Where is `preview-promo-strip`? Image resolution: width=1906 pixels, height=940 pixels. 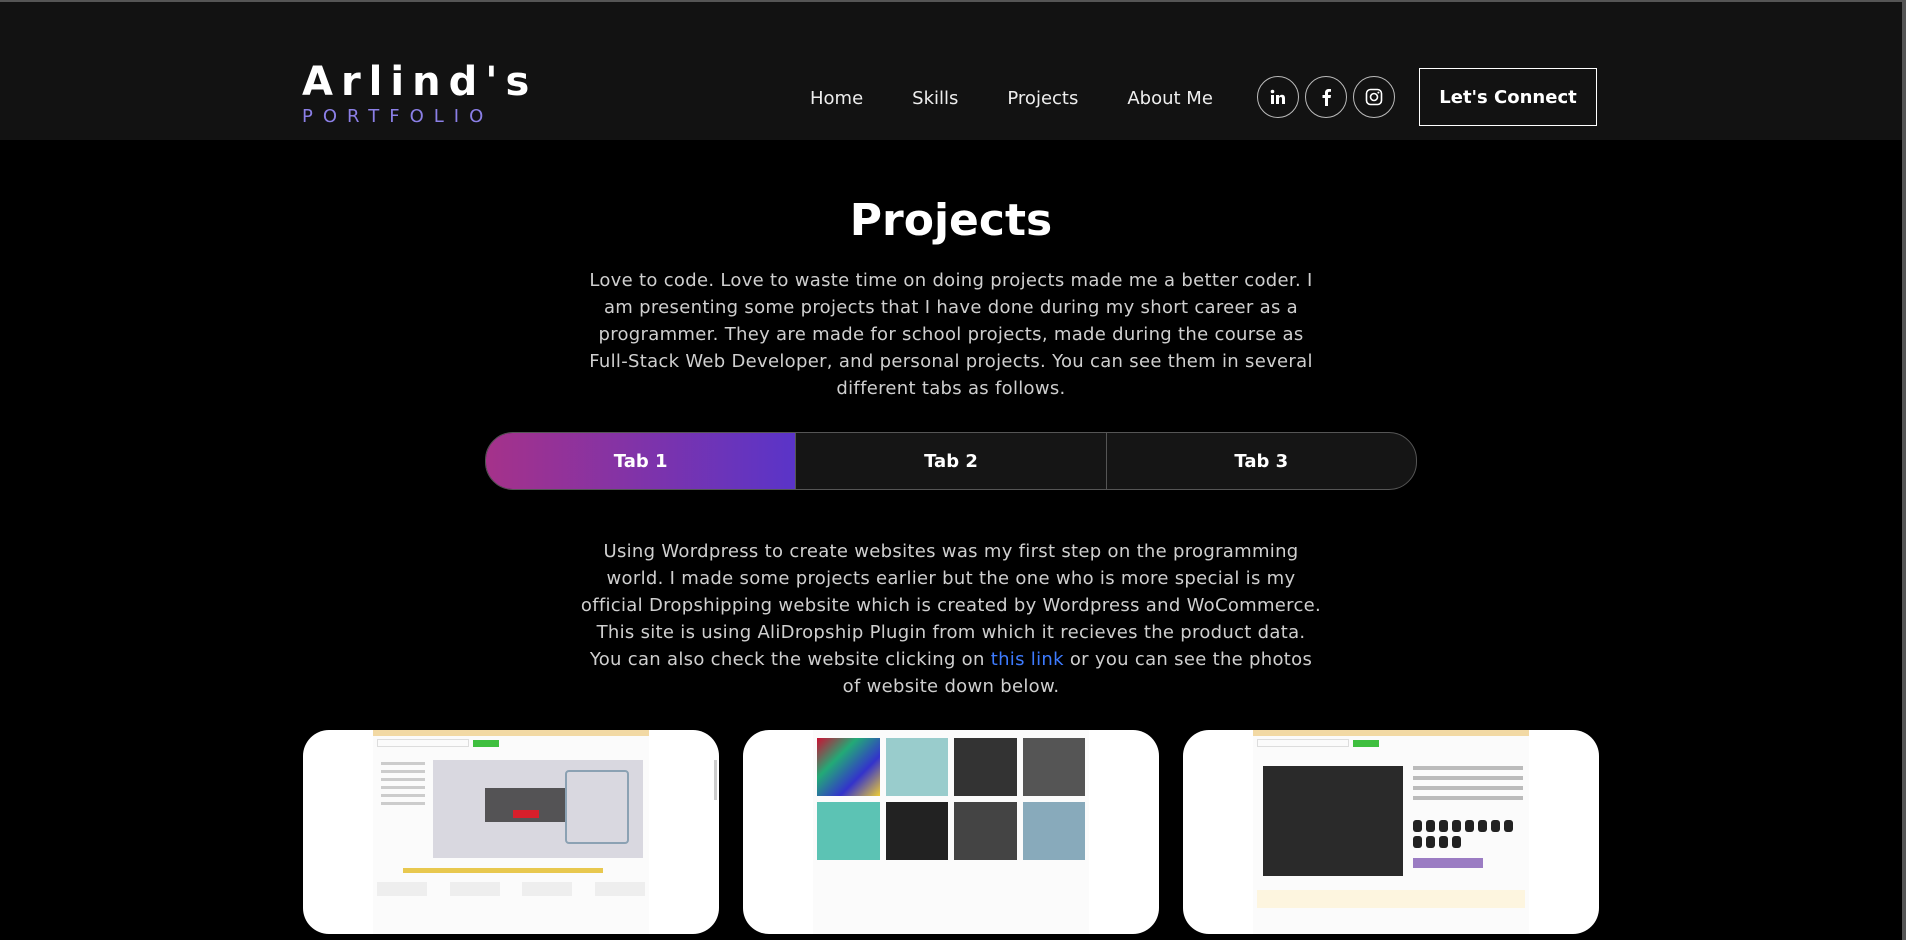
preview-promo-strip is located at coordinates (503, 870).